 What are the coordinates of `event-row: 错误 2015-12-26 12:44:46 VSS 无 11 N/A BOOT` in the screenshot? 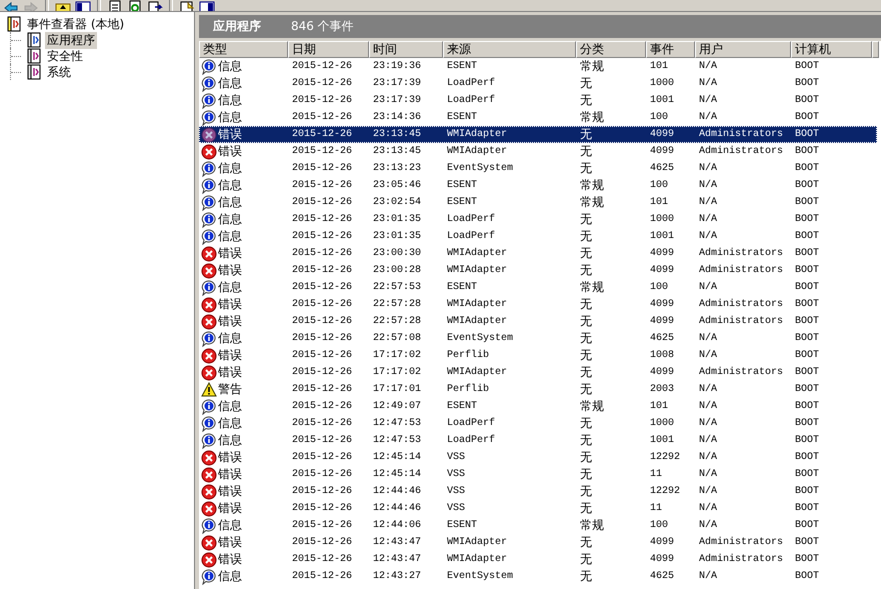 It's located at (538, 508).